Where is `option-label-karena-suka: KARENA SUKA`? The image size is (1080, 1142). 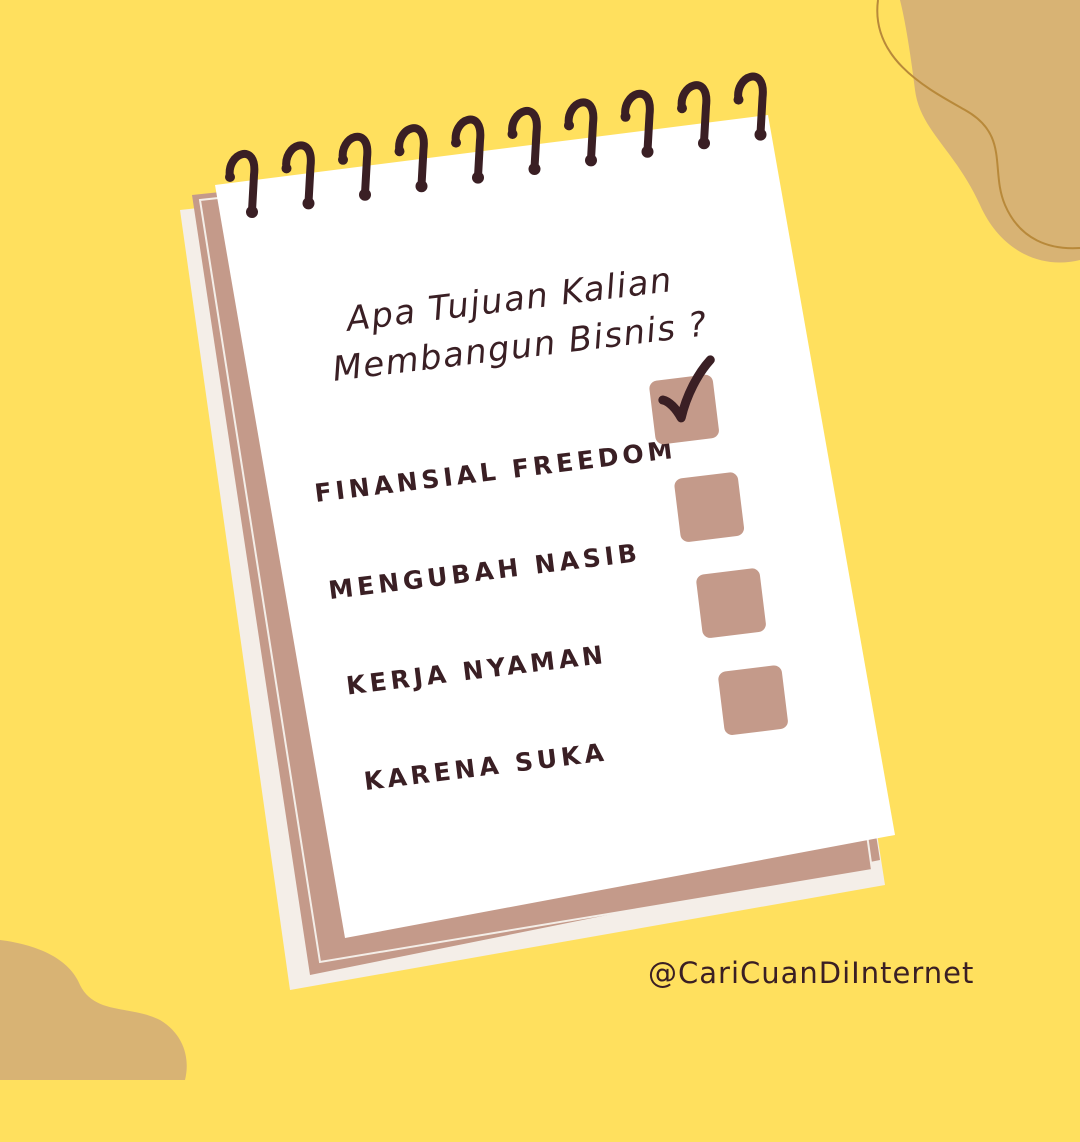
option-label-karena-suka: KARENA SUKA is located at coordinates (486, 767).